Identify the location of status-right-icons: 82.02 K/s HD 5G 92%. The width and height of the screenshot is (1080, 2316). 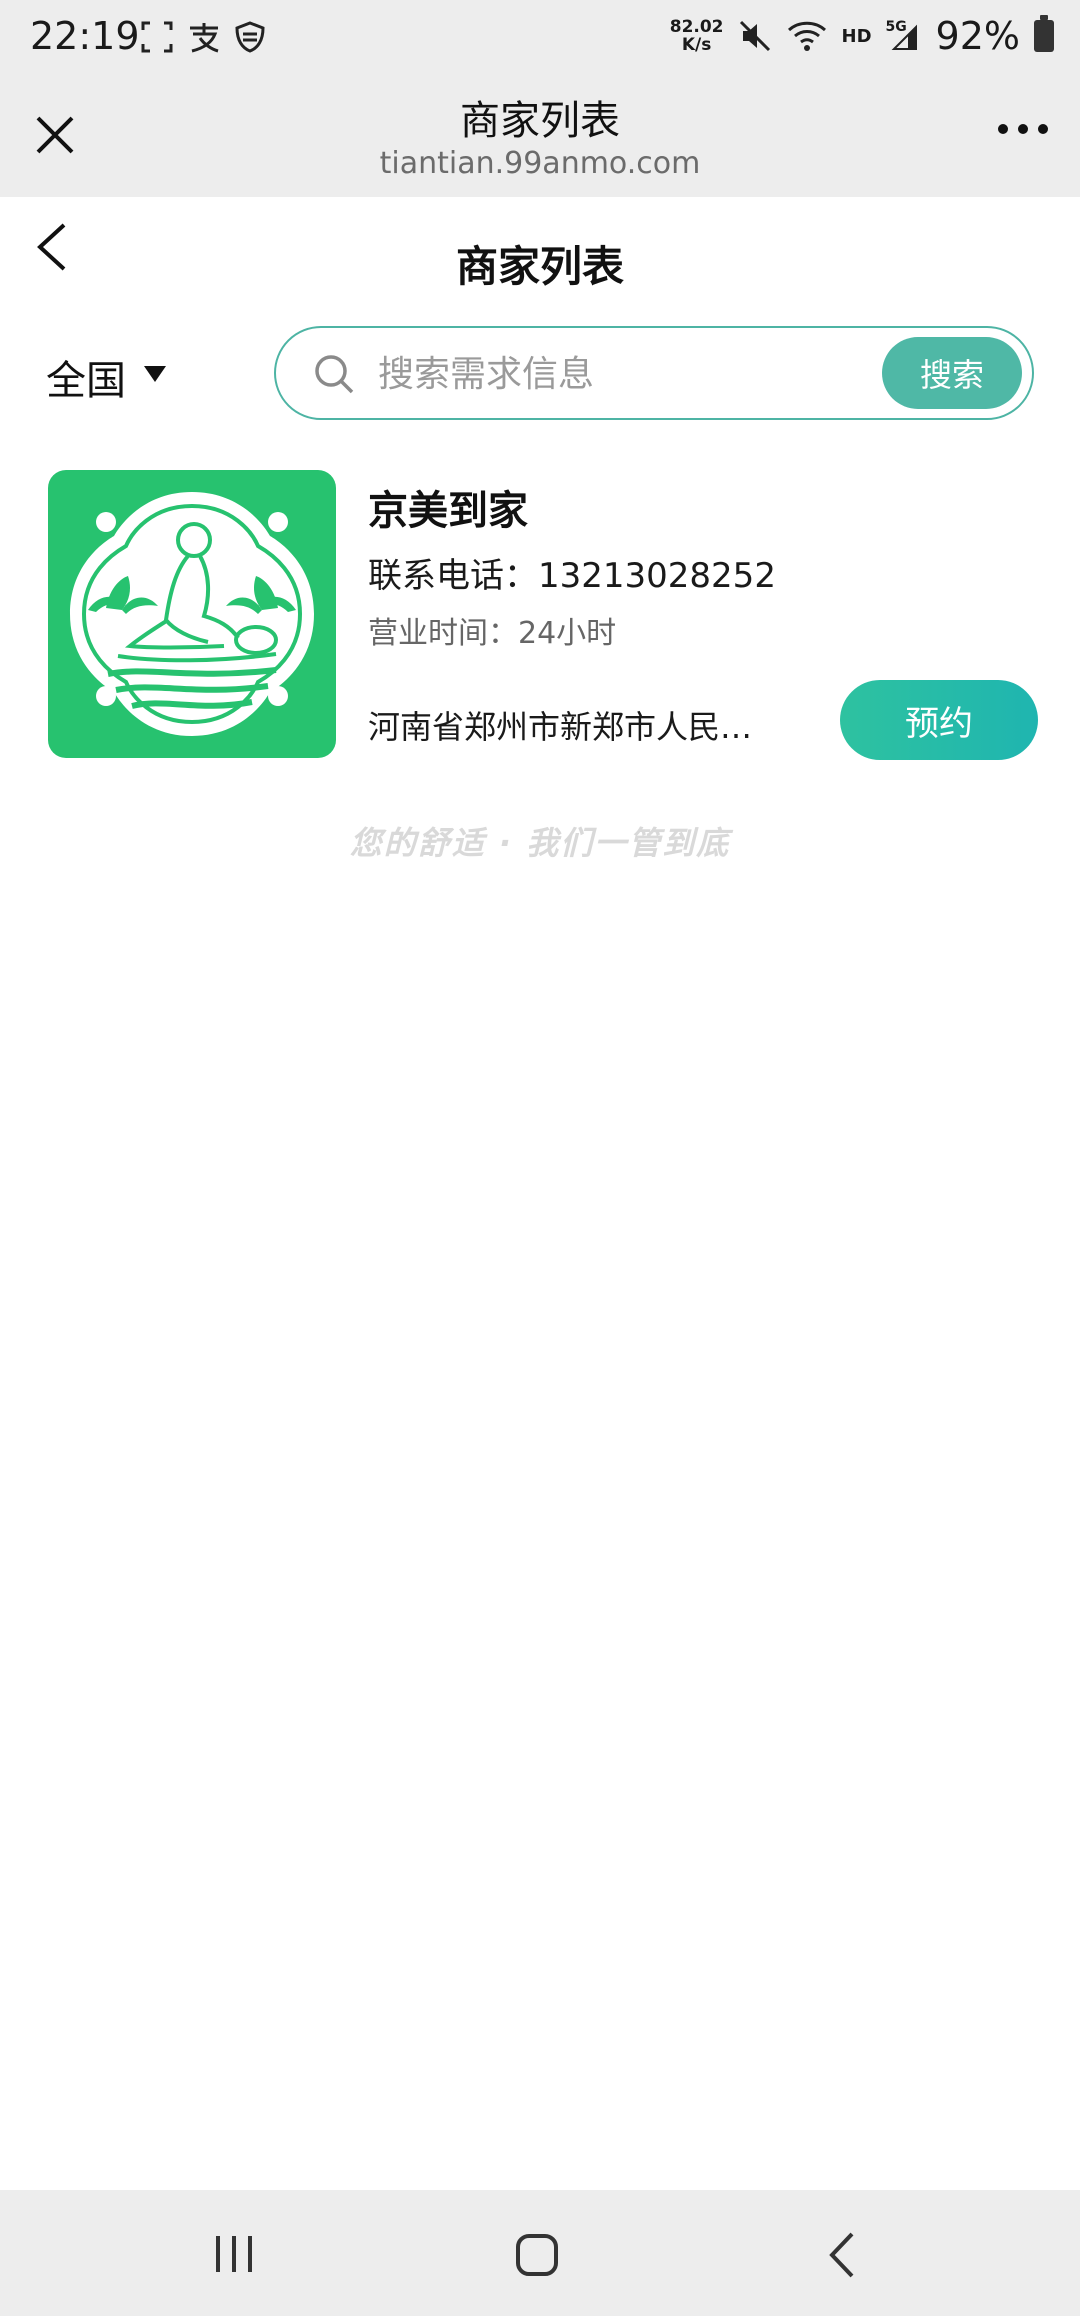
(862, 36).